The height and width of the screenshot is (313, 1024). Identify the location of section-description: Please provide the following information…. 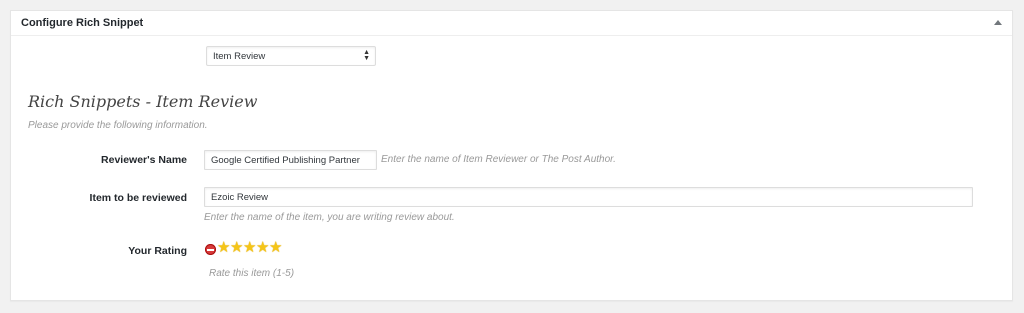
(118, 125).